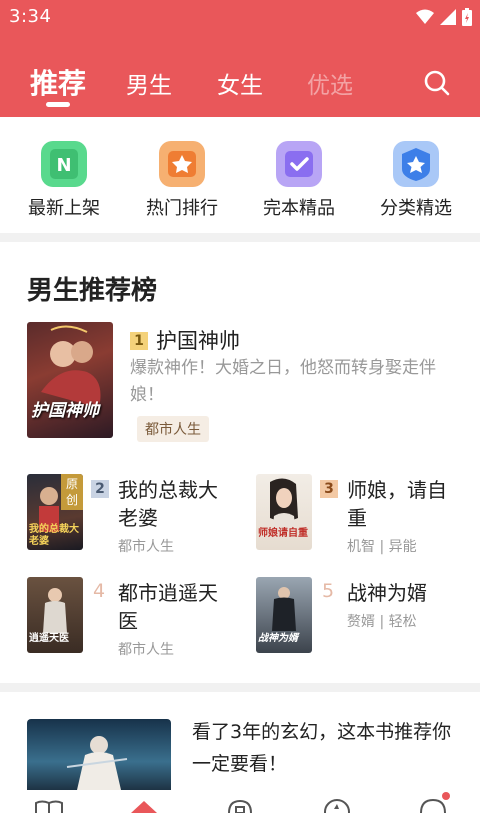  What do you see at coordinates (337, 805) in the screenshot?
I see `welfare-icon` at bounding box center [337, 805].